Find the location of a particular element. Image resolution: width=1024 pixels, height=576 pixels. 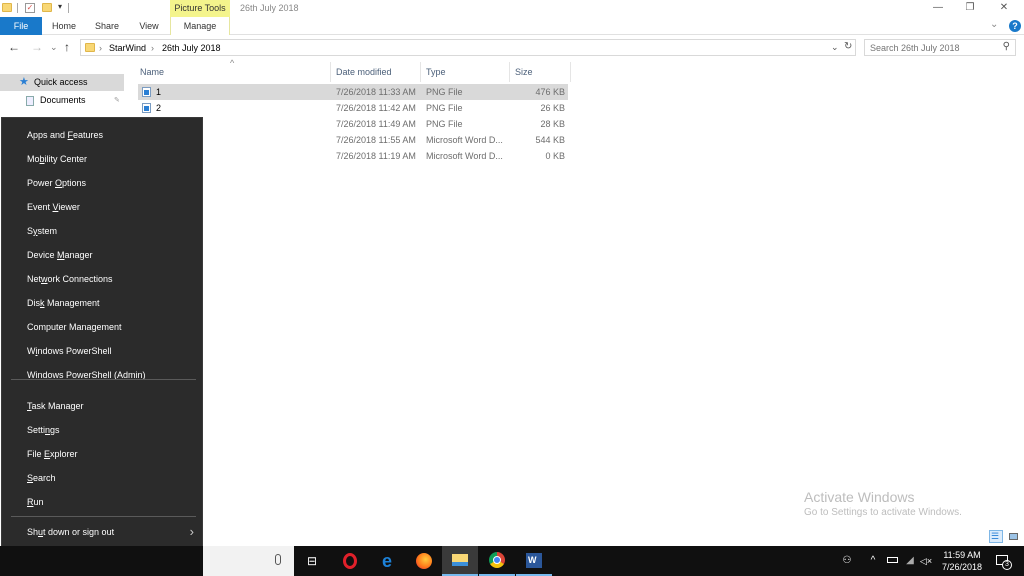

action-center-button: 3 is located at coordinates (1002, 561).